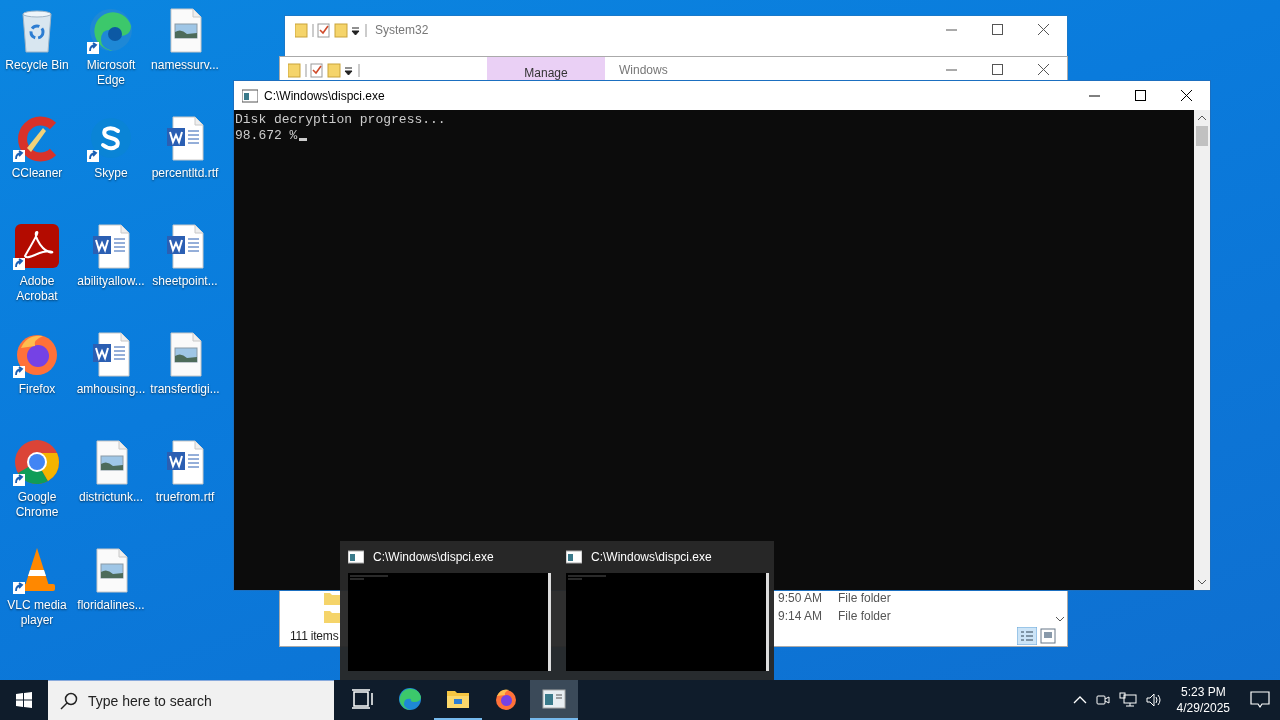 Image resolution: width=1280 pixels, height=720 pixels. I want to click on icon-label: Skype, so click(111, 173).